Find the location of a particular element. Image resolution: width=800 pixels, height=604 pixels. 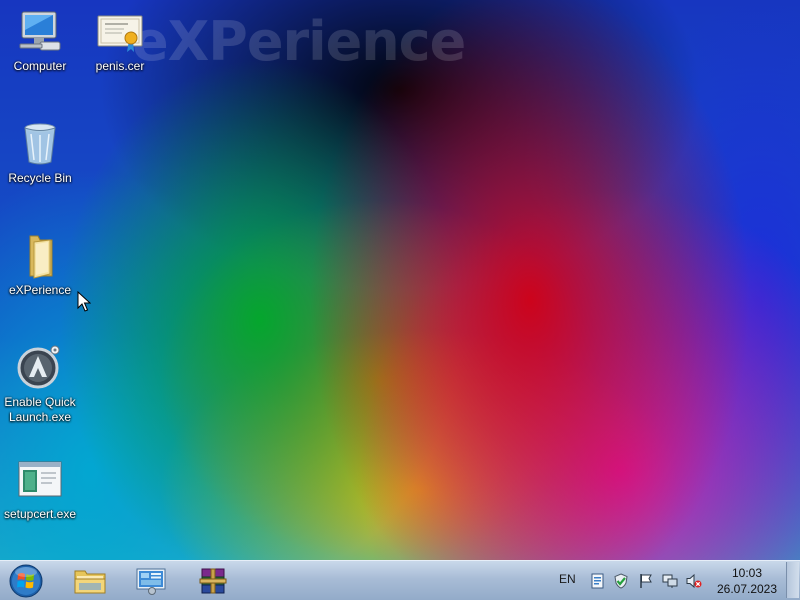

language-indicator: EN is located at coordinates (567, 579).